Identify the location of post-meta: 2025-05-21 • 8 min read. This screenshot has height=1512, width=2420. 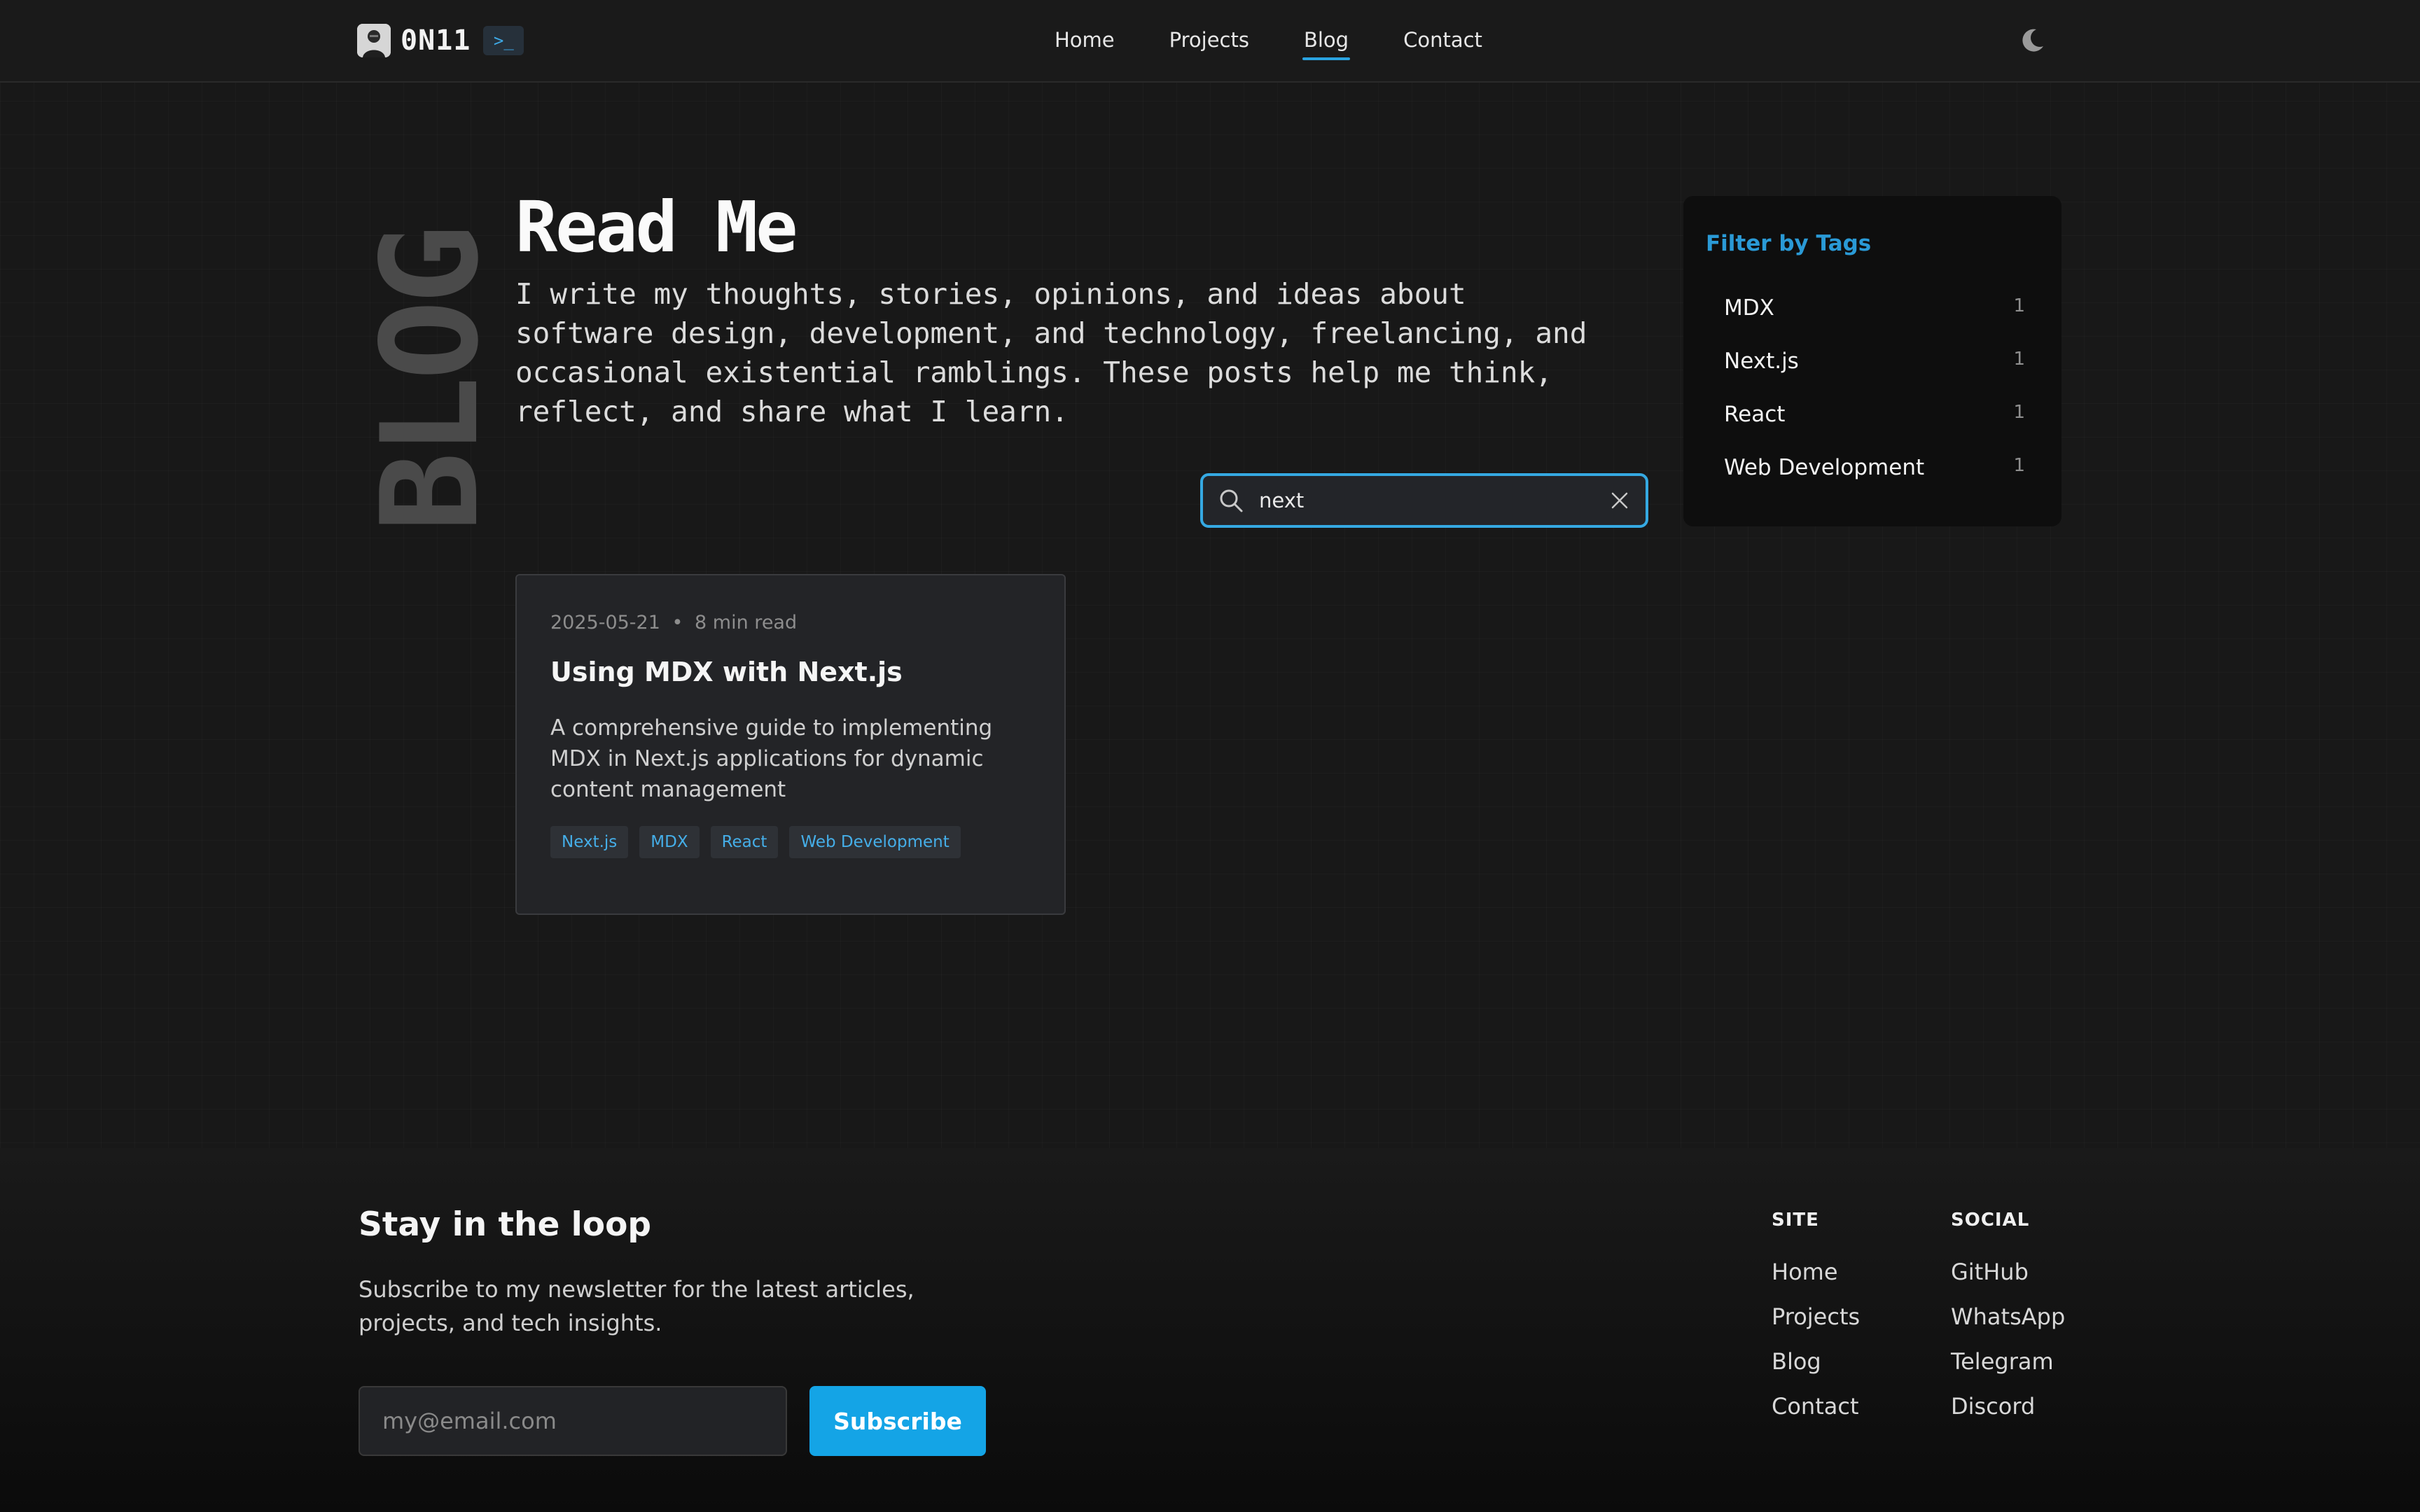
(673, 623).